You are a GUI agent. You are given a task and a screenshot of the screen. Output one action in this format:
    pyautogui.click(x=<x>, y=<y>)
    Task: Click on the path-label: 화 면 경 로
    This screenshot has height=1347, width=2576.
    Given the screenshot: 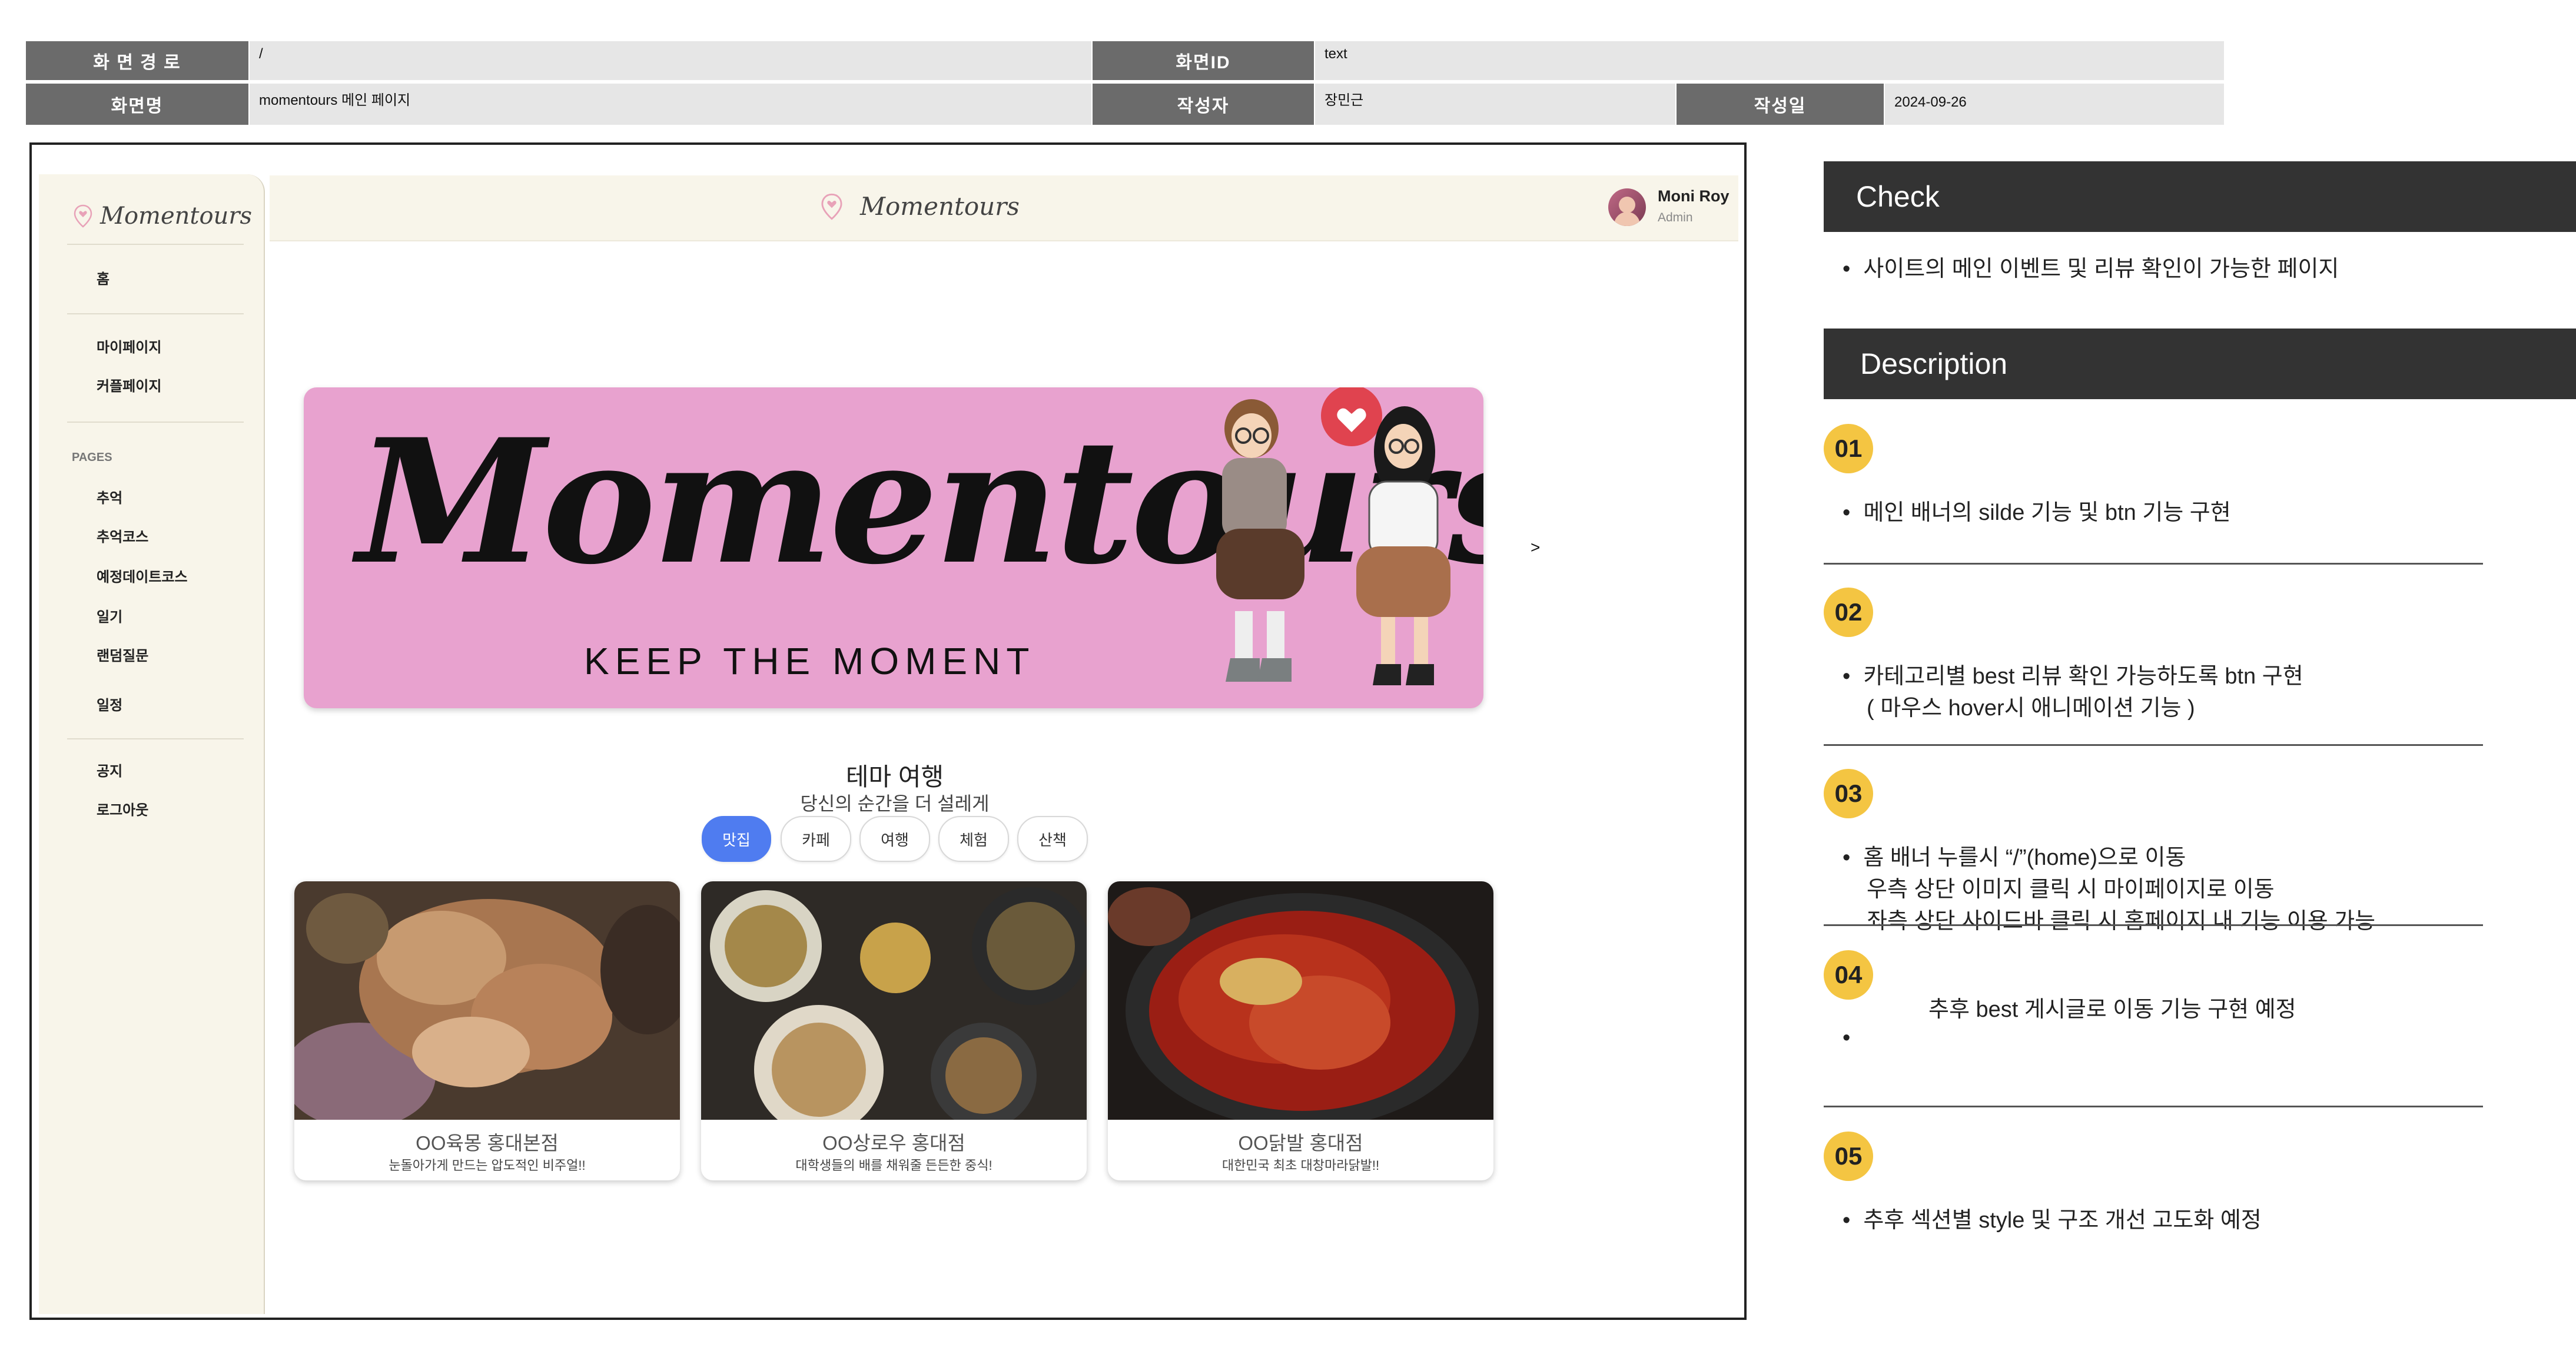 What is the action you would take?
    pyautogui.click(x=137, y=61)
    